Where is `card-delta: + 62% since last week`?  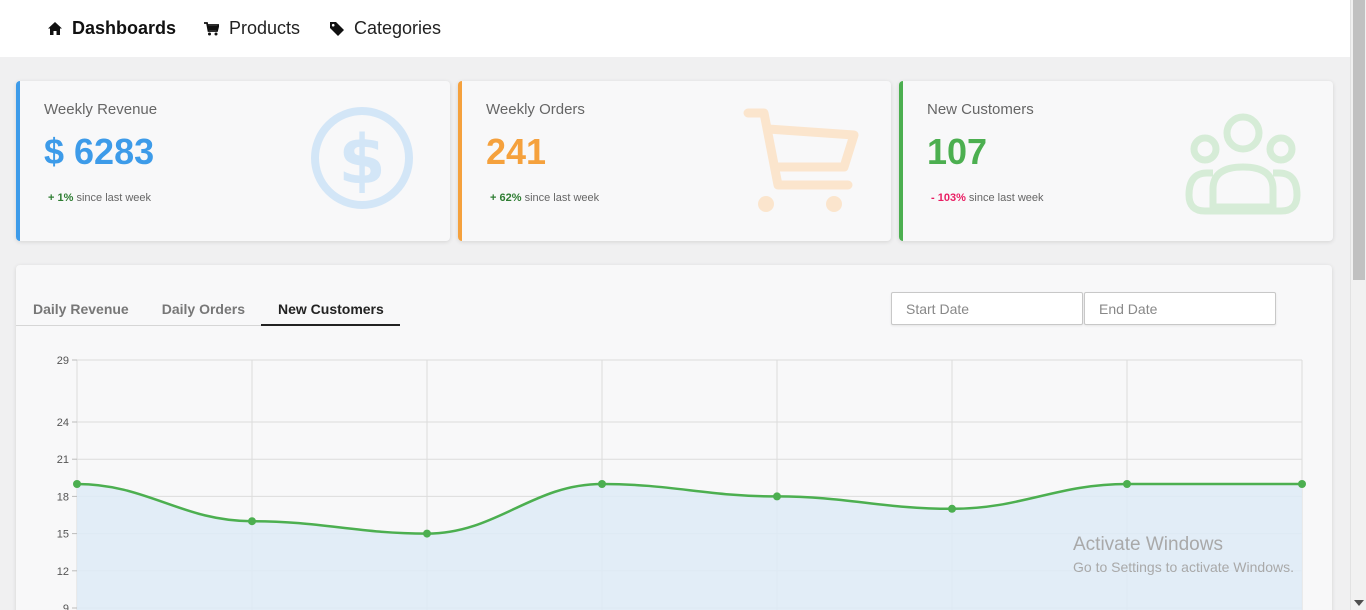
card-delta: + 62% since last week is located at coordinates (544, 198).